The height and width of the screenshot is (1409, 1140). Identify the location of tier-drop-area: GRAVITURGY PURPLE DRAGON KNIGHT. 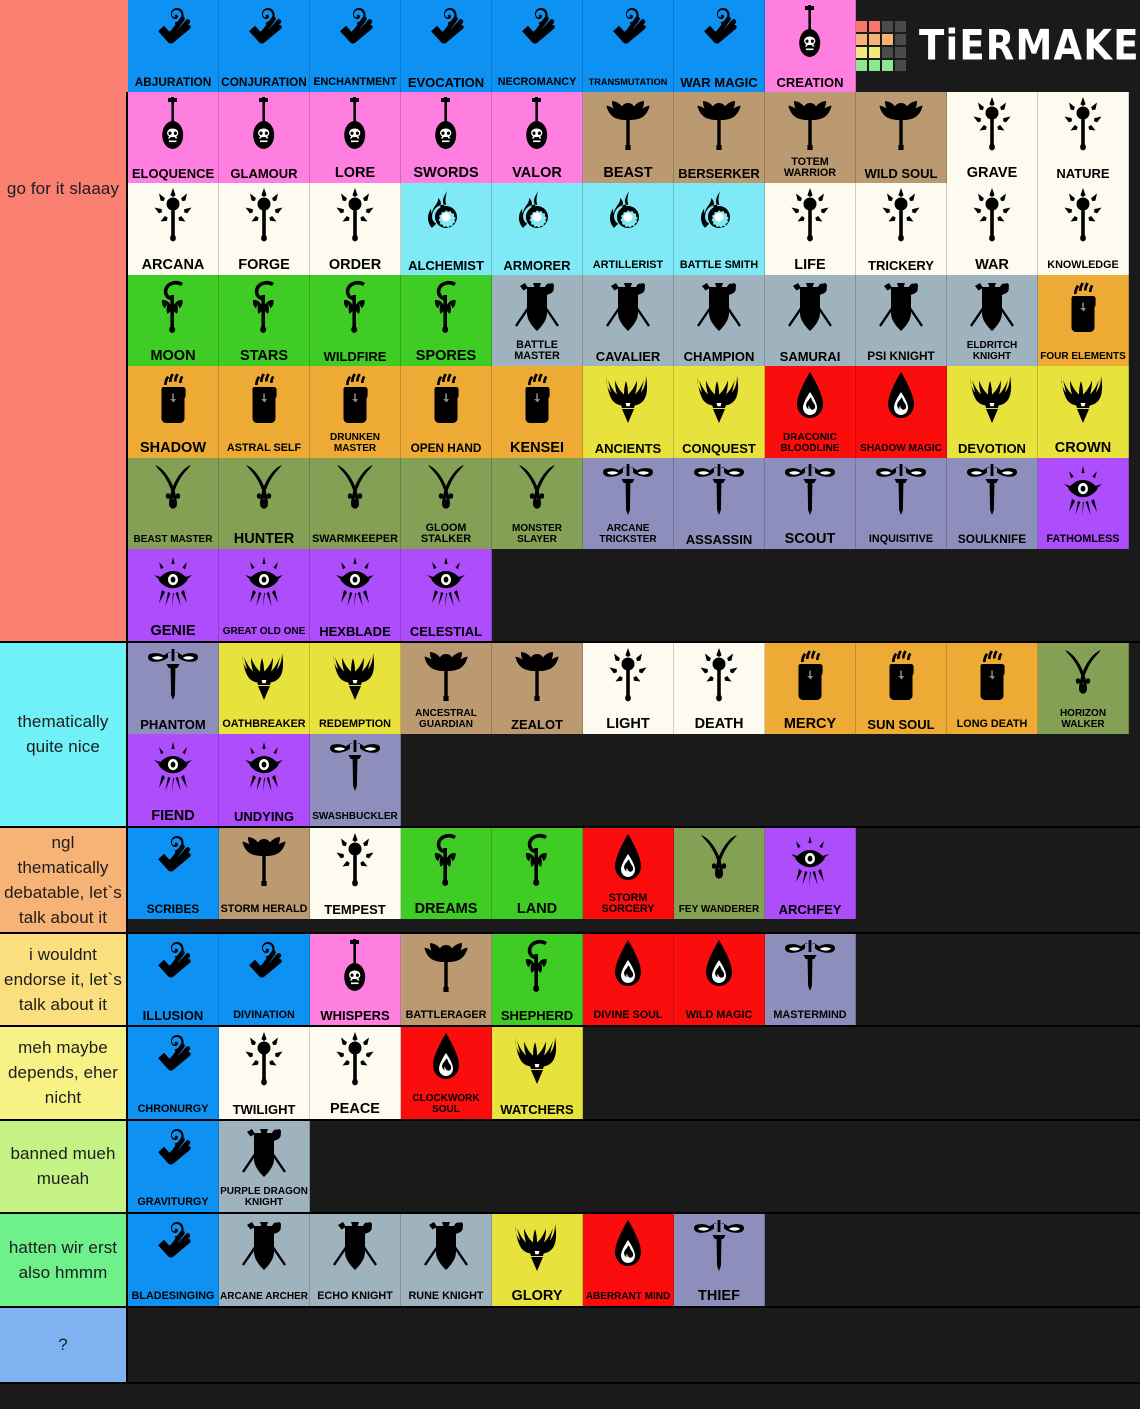
(634, 1166).